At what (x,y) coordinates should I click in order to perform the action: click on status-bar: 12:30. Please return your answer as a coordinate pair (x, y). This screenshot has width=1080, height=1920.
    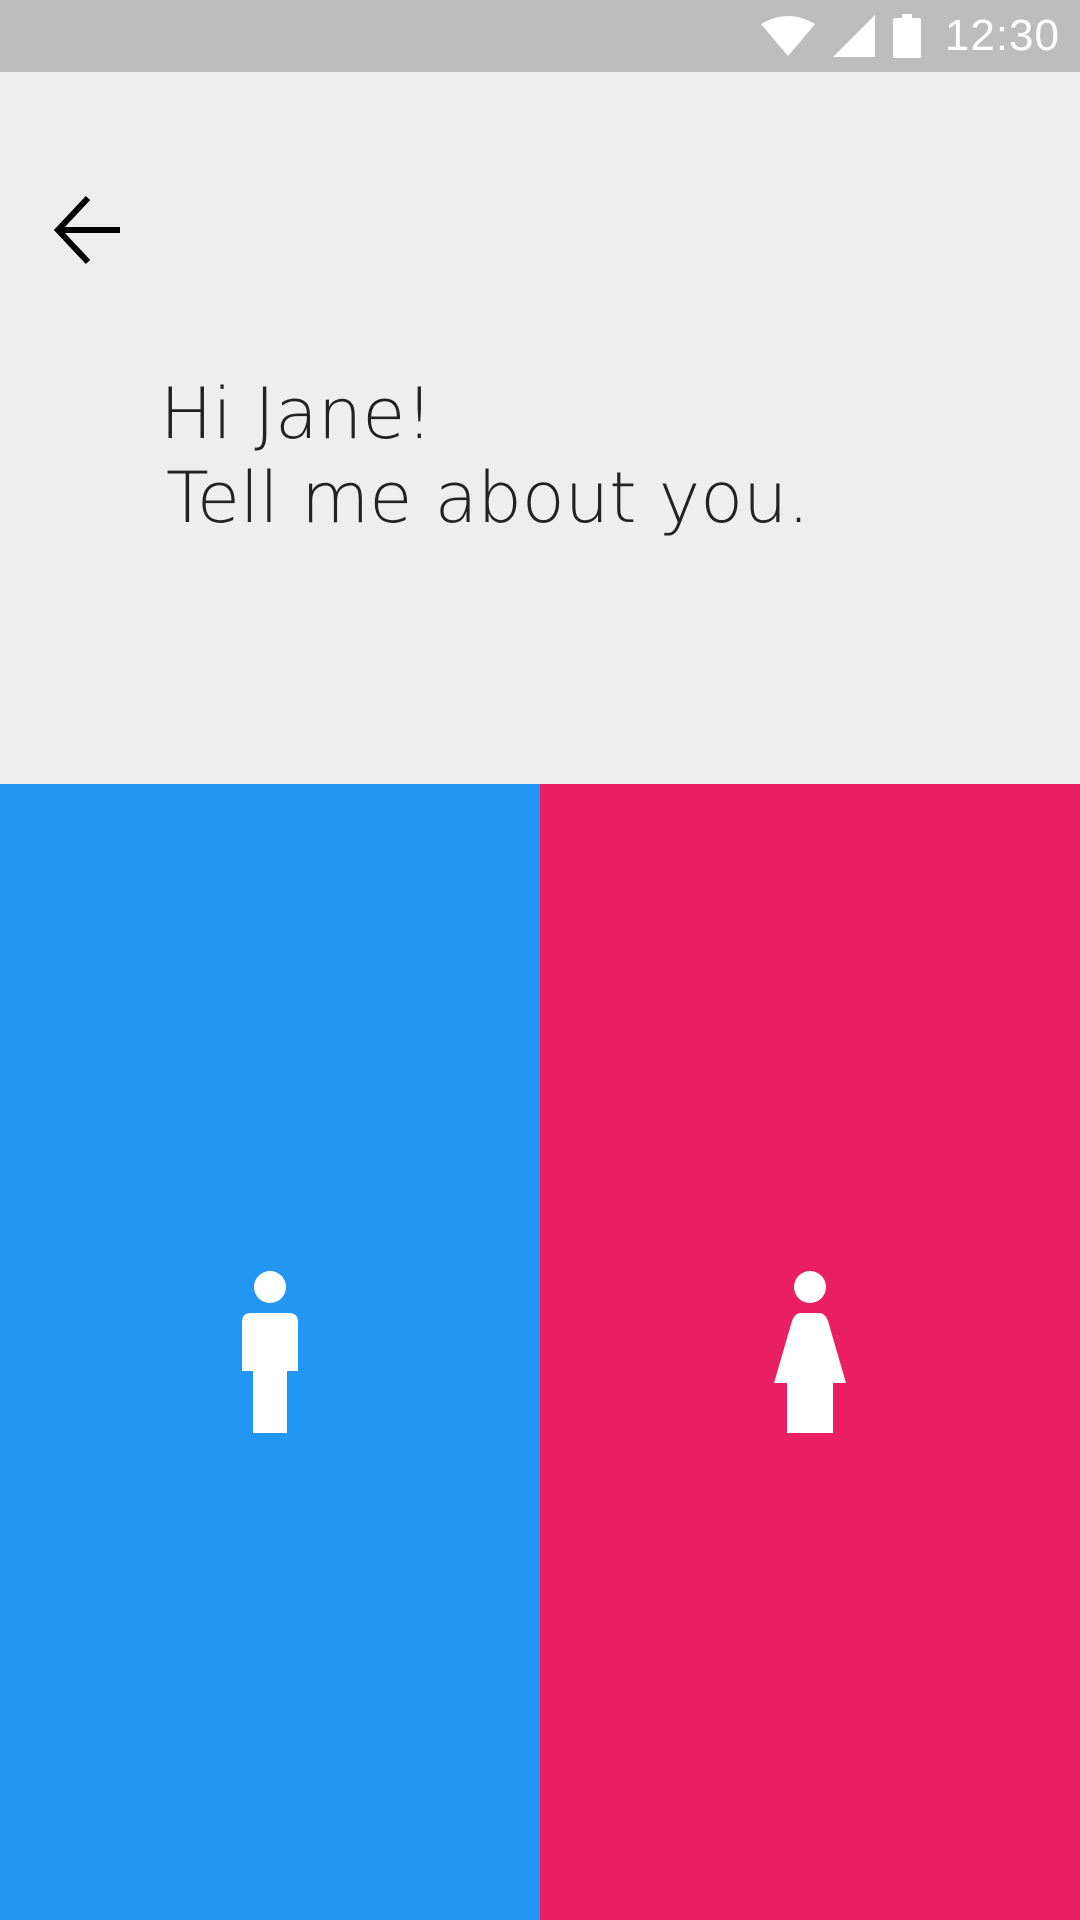
    Looking at the image, I should click on (540, 36).